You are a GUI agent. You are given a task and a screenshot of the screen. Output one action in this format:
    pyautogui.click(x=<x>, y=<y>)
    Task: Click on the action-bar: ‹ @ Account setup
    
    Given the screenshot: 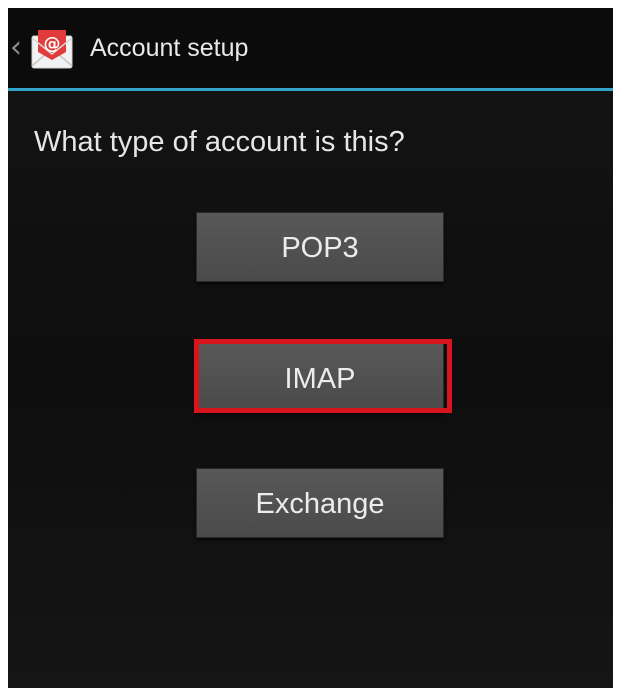 What is the action you would take?
    pyautogui.click(x=310, y=49)
    